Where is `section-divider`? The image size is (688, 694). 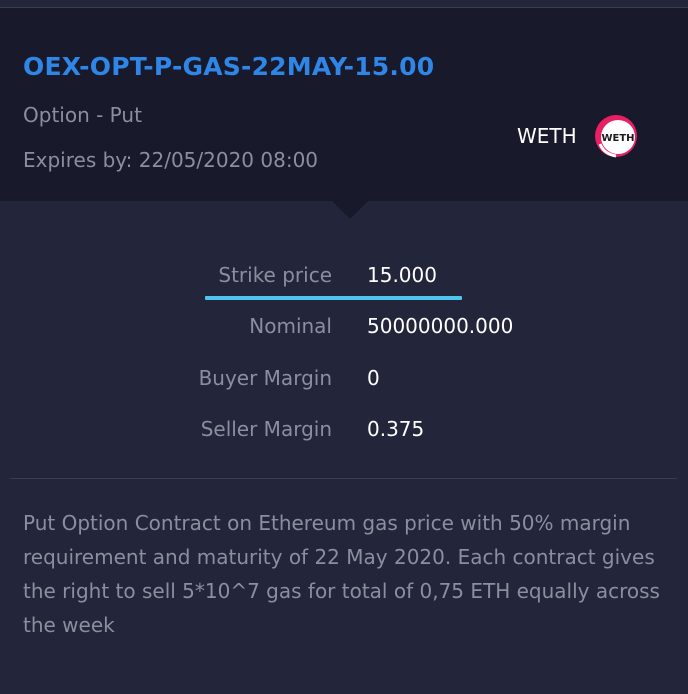
section-divider is located at coordinates (343, 478).